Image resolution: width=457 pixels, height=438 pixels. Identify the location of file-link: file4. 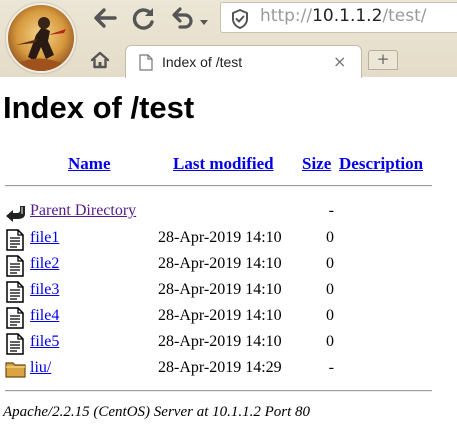
(44, 316).